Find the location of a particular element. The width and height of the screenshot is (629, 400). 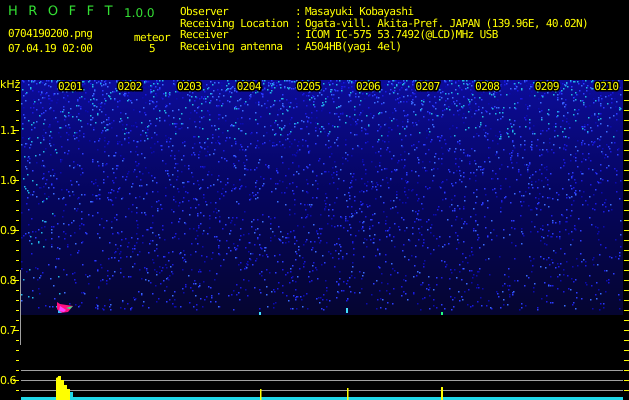

info-label: Receiver is located at coordinates (204, 34).